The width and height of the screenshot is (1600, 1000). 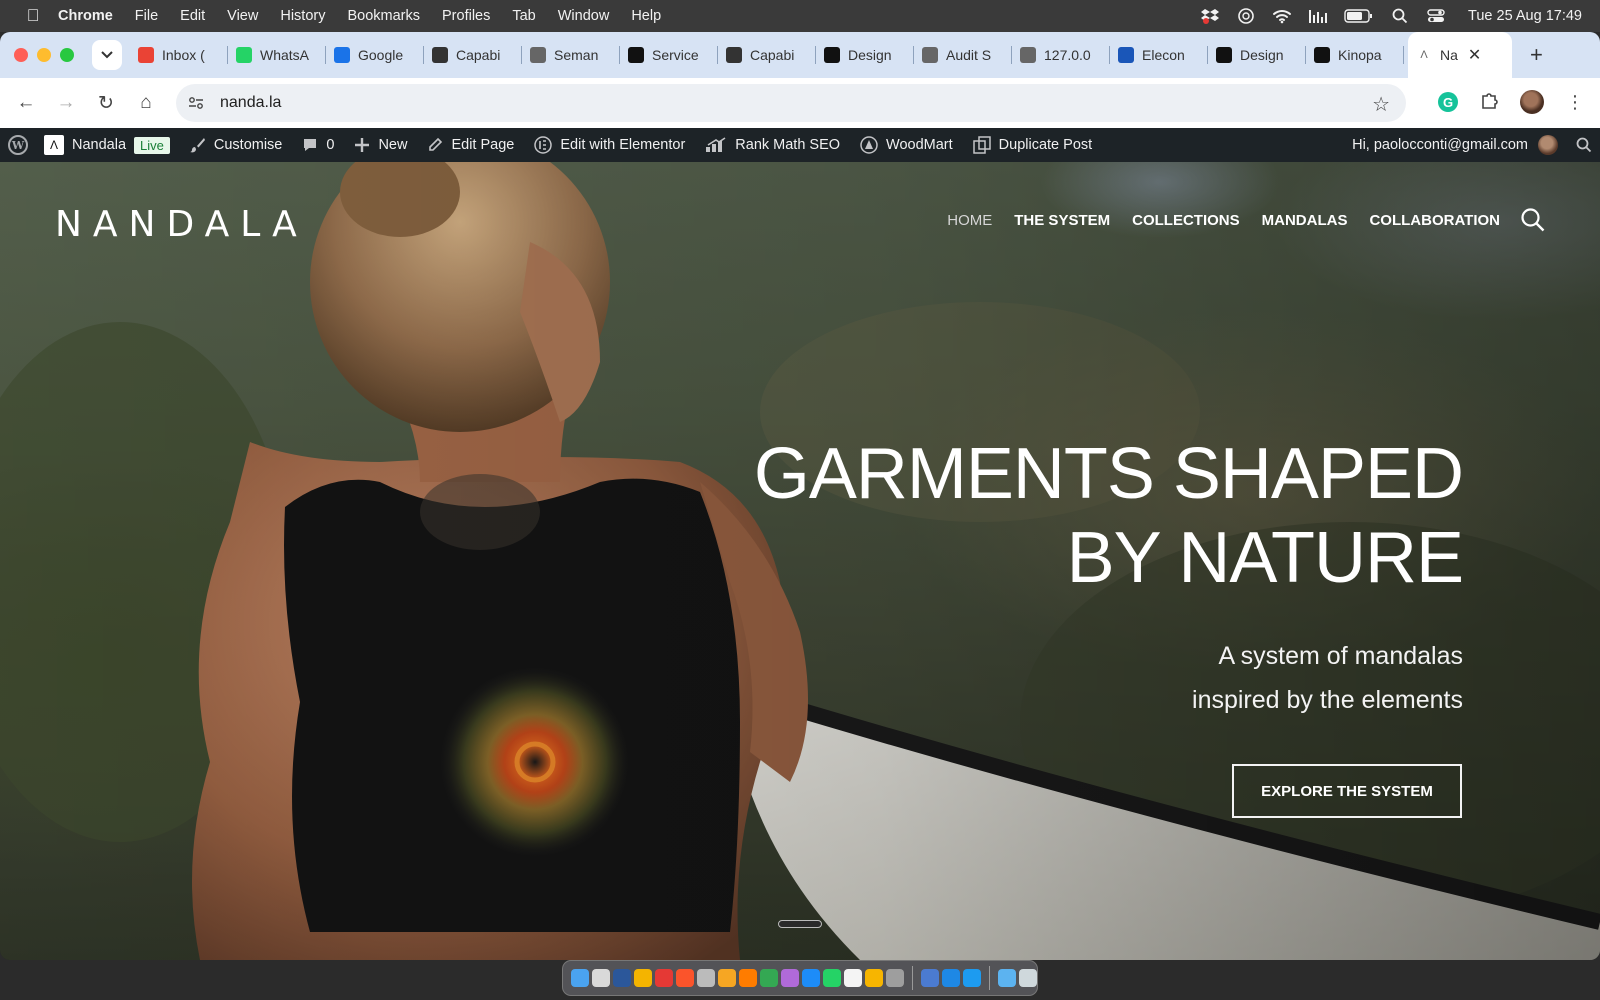 What do you see at coordinates (790, 978) in the screenshot?
I see `affinity-icon` at bounding box center [790, 978].